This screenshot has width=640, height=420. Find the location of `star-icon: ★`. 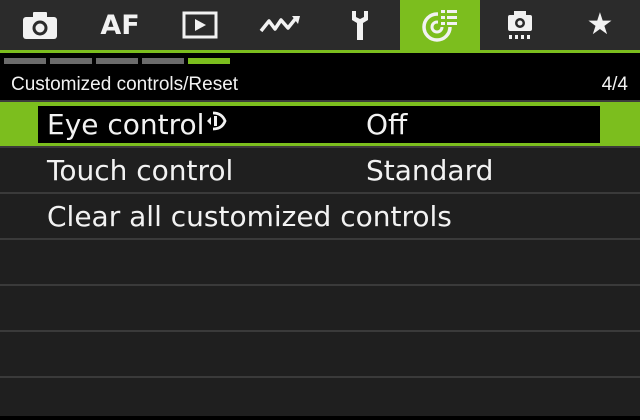

star-icon: ★ is located at coordinates (600, 24).